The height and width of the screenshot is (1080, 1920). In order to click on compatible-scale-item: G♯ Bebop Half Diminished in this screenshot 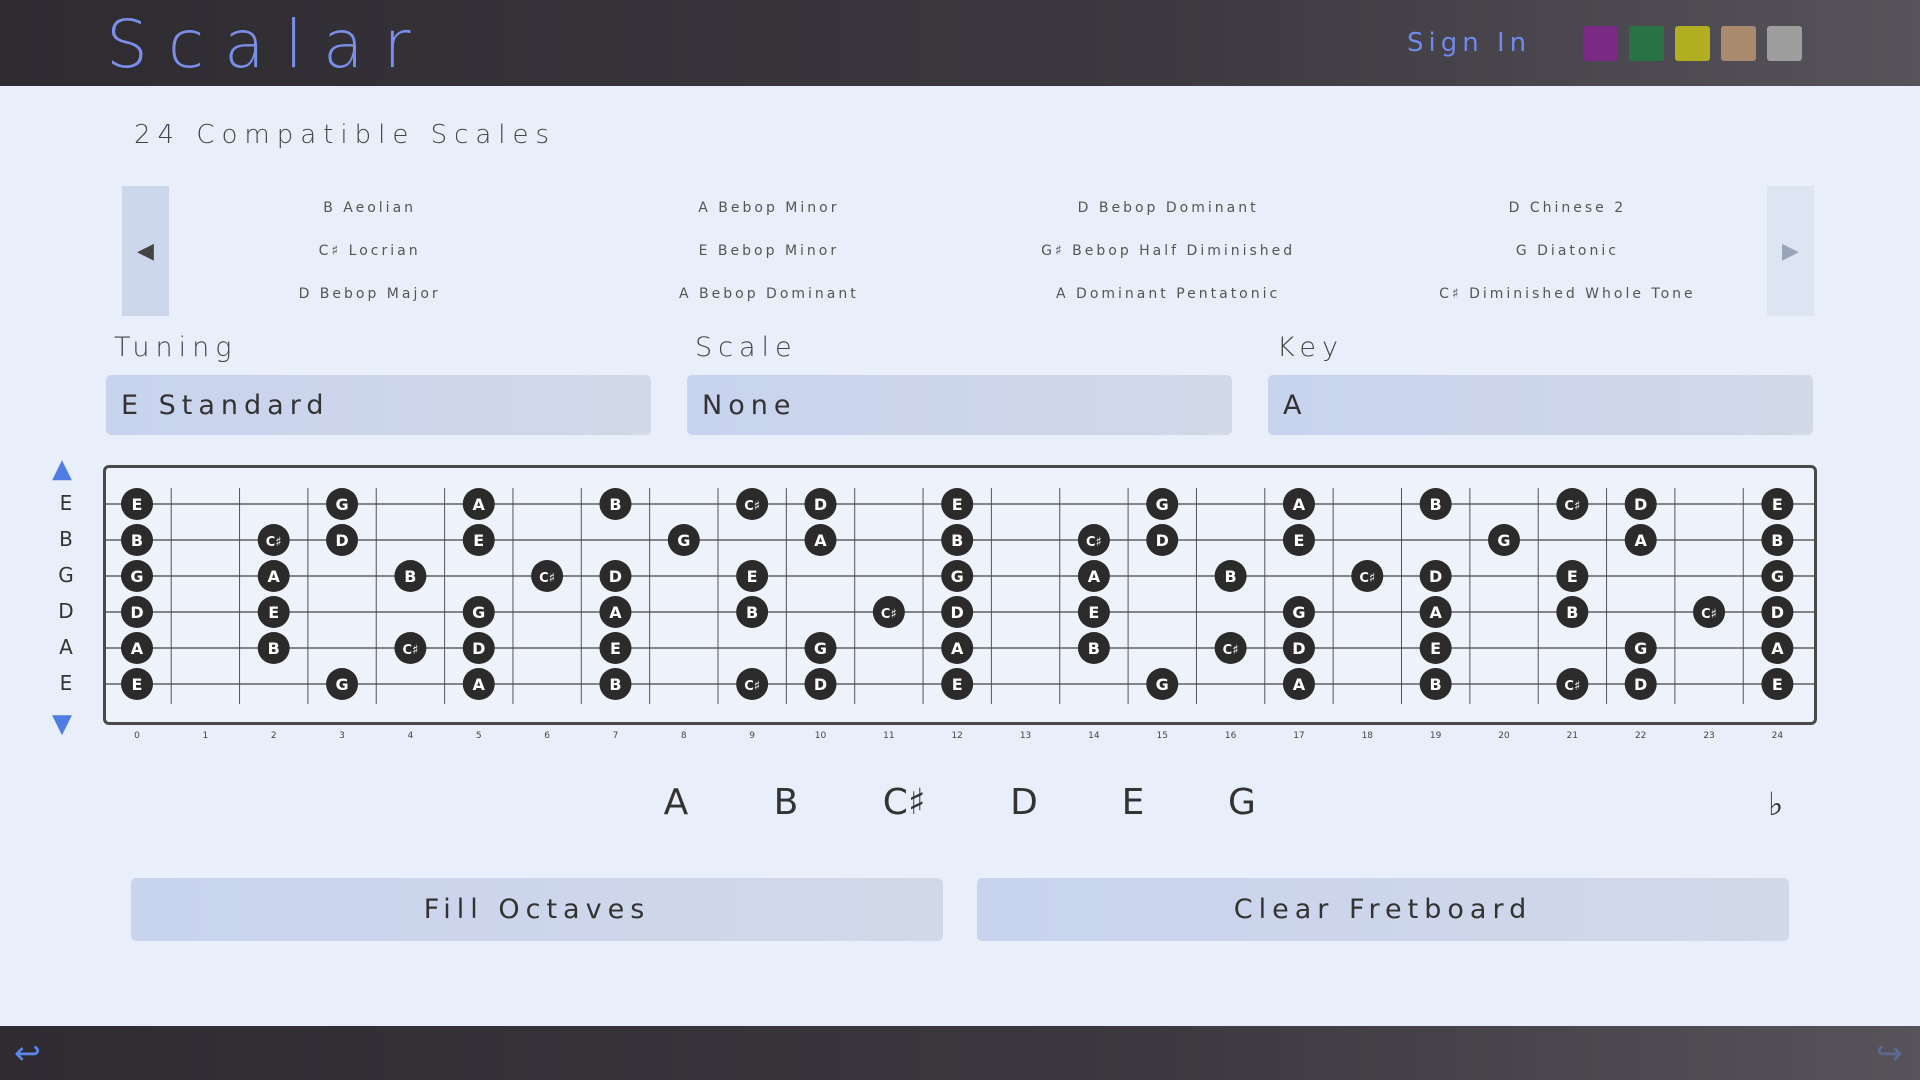, I will do `click(1168, 250)`.